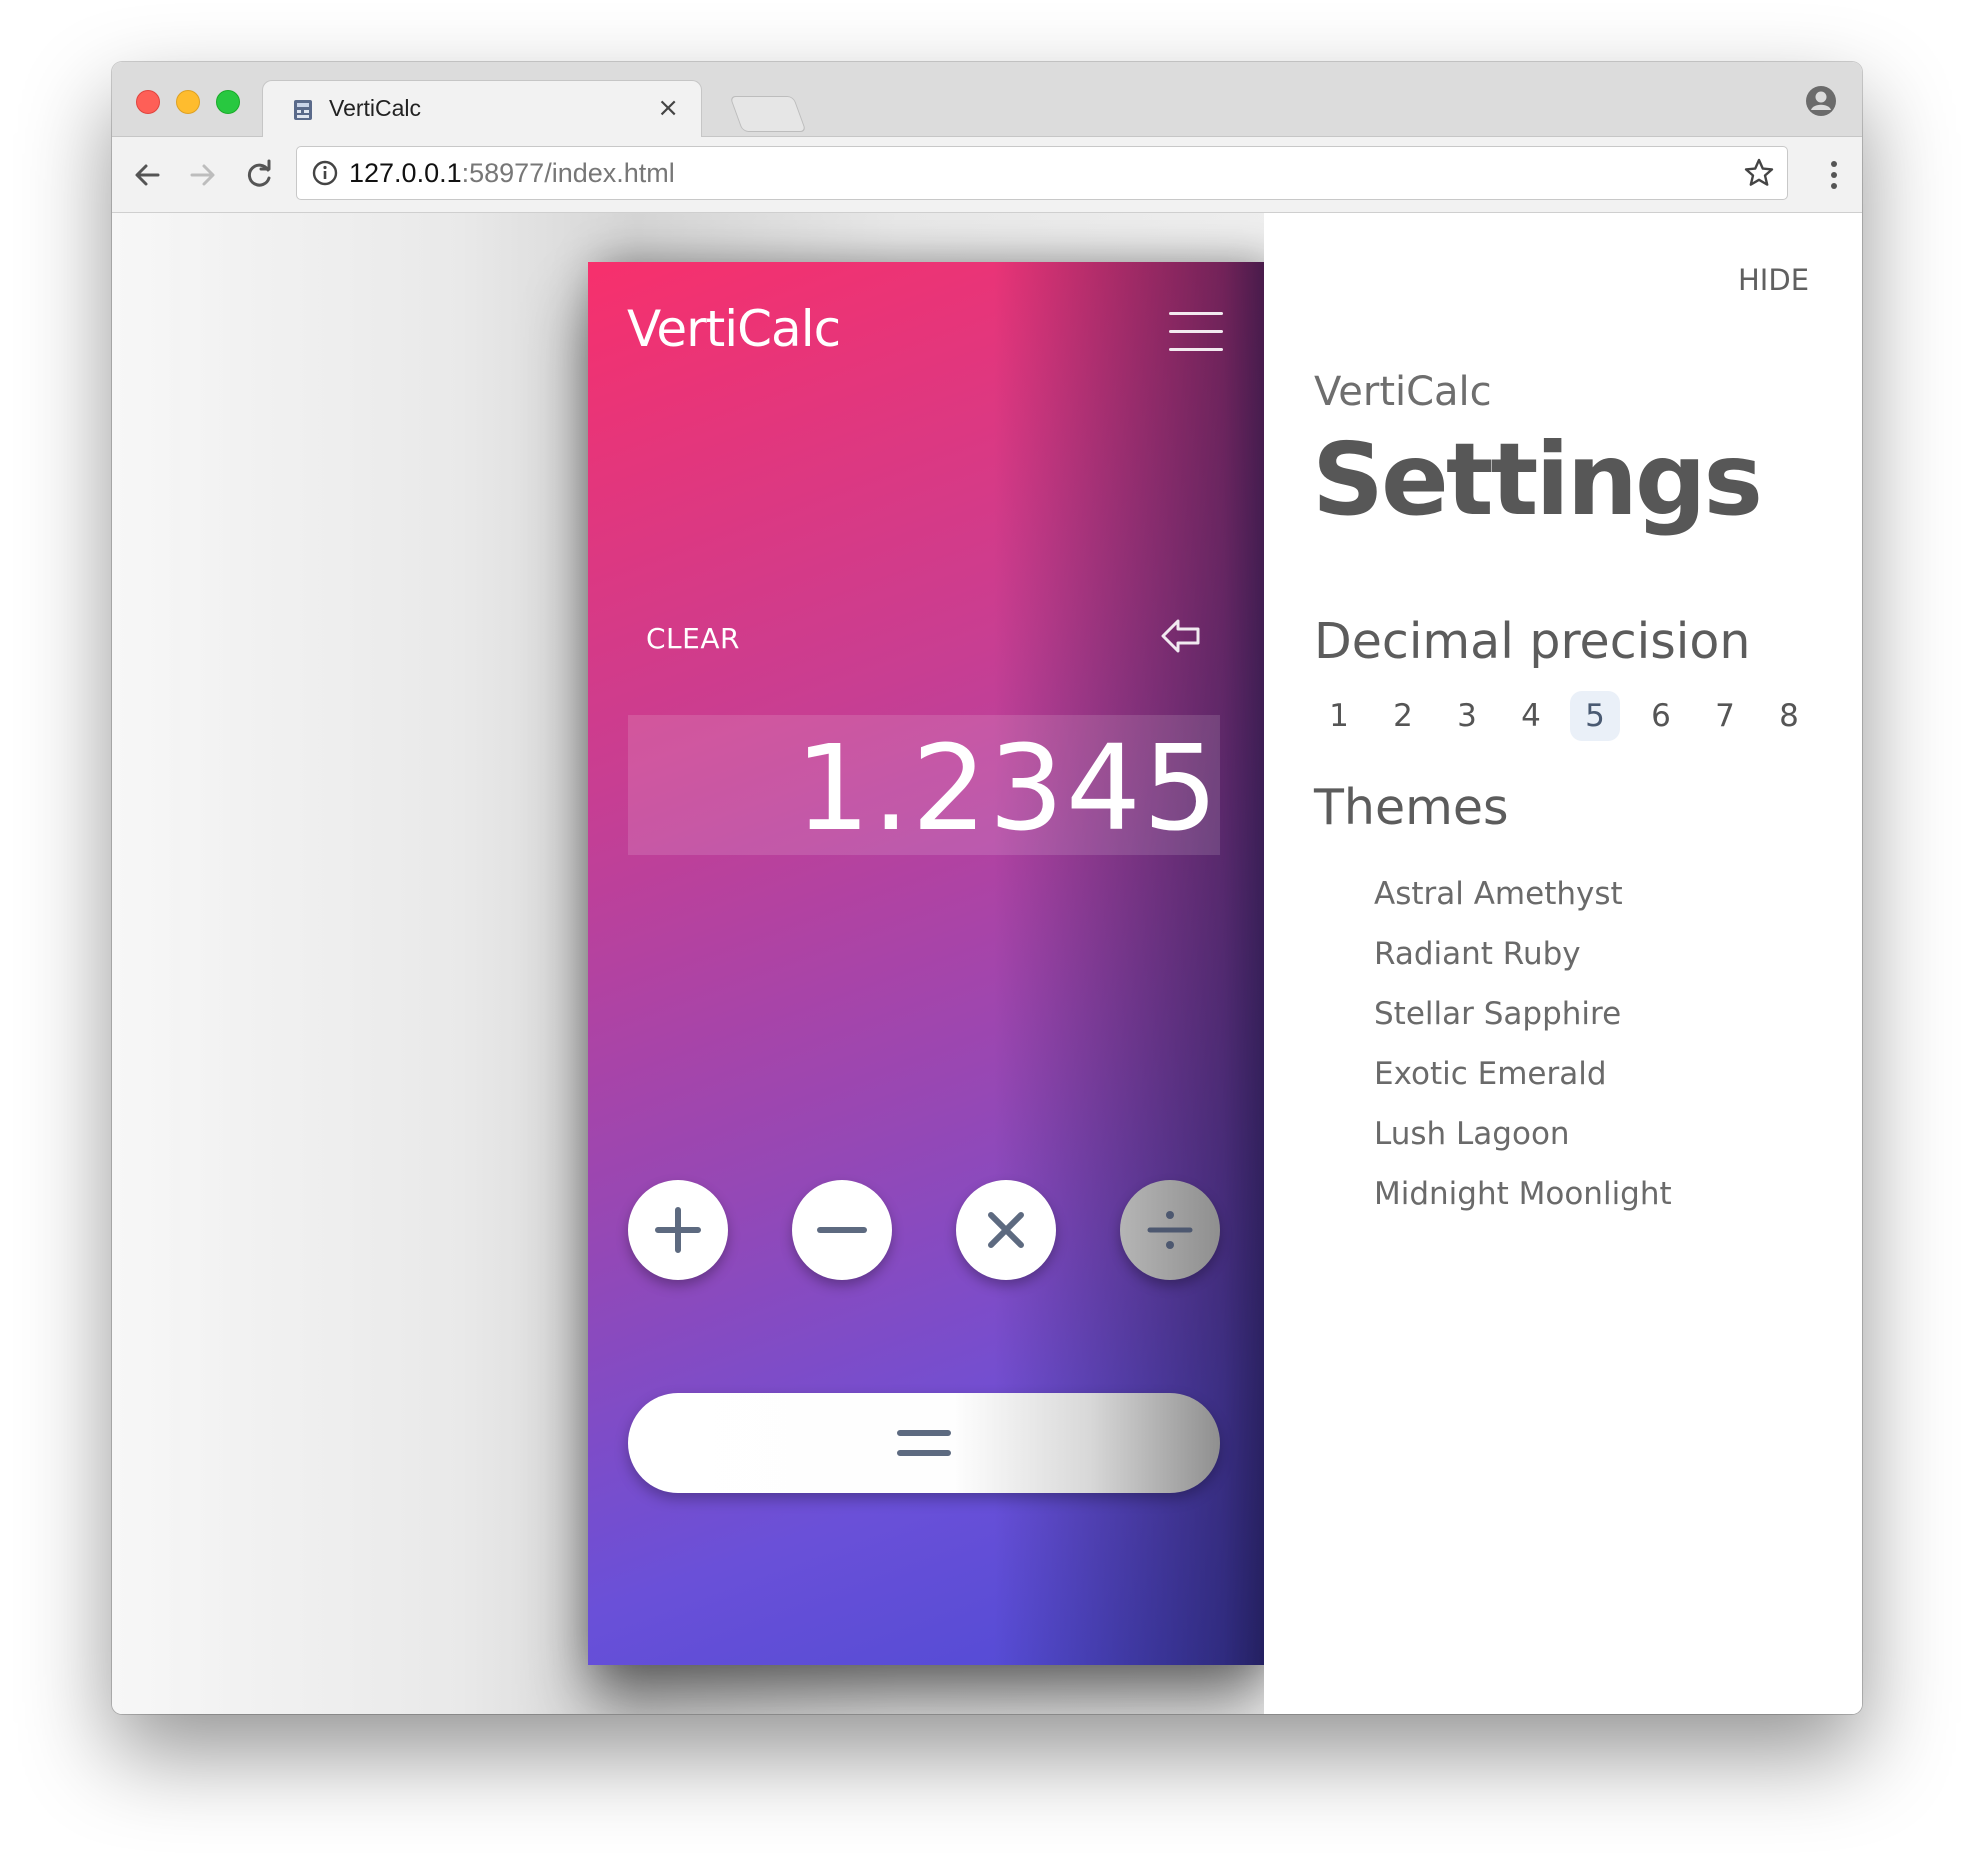 The image size is (1970, 1872). What do you see at coordinates (1759, 173) in the screenshot?
I see `star-icon` at bounding box center [1759, 173].